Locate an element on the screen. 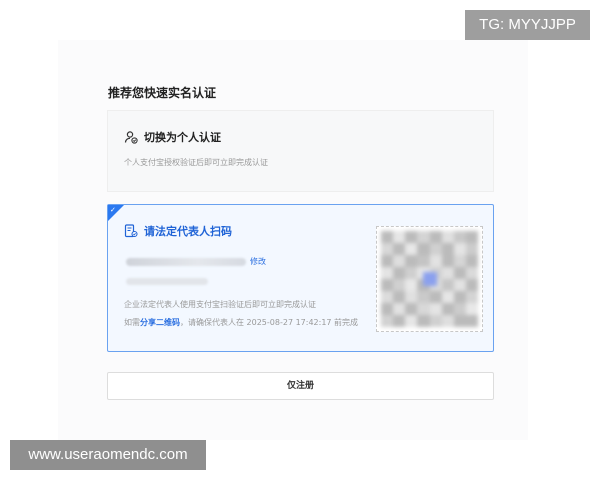 This screenshot has width=600, height=480. register-only-button: 仅注册 is located at coordinates (300, 386).